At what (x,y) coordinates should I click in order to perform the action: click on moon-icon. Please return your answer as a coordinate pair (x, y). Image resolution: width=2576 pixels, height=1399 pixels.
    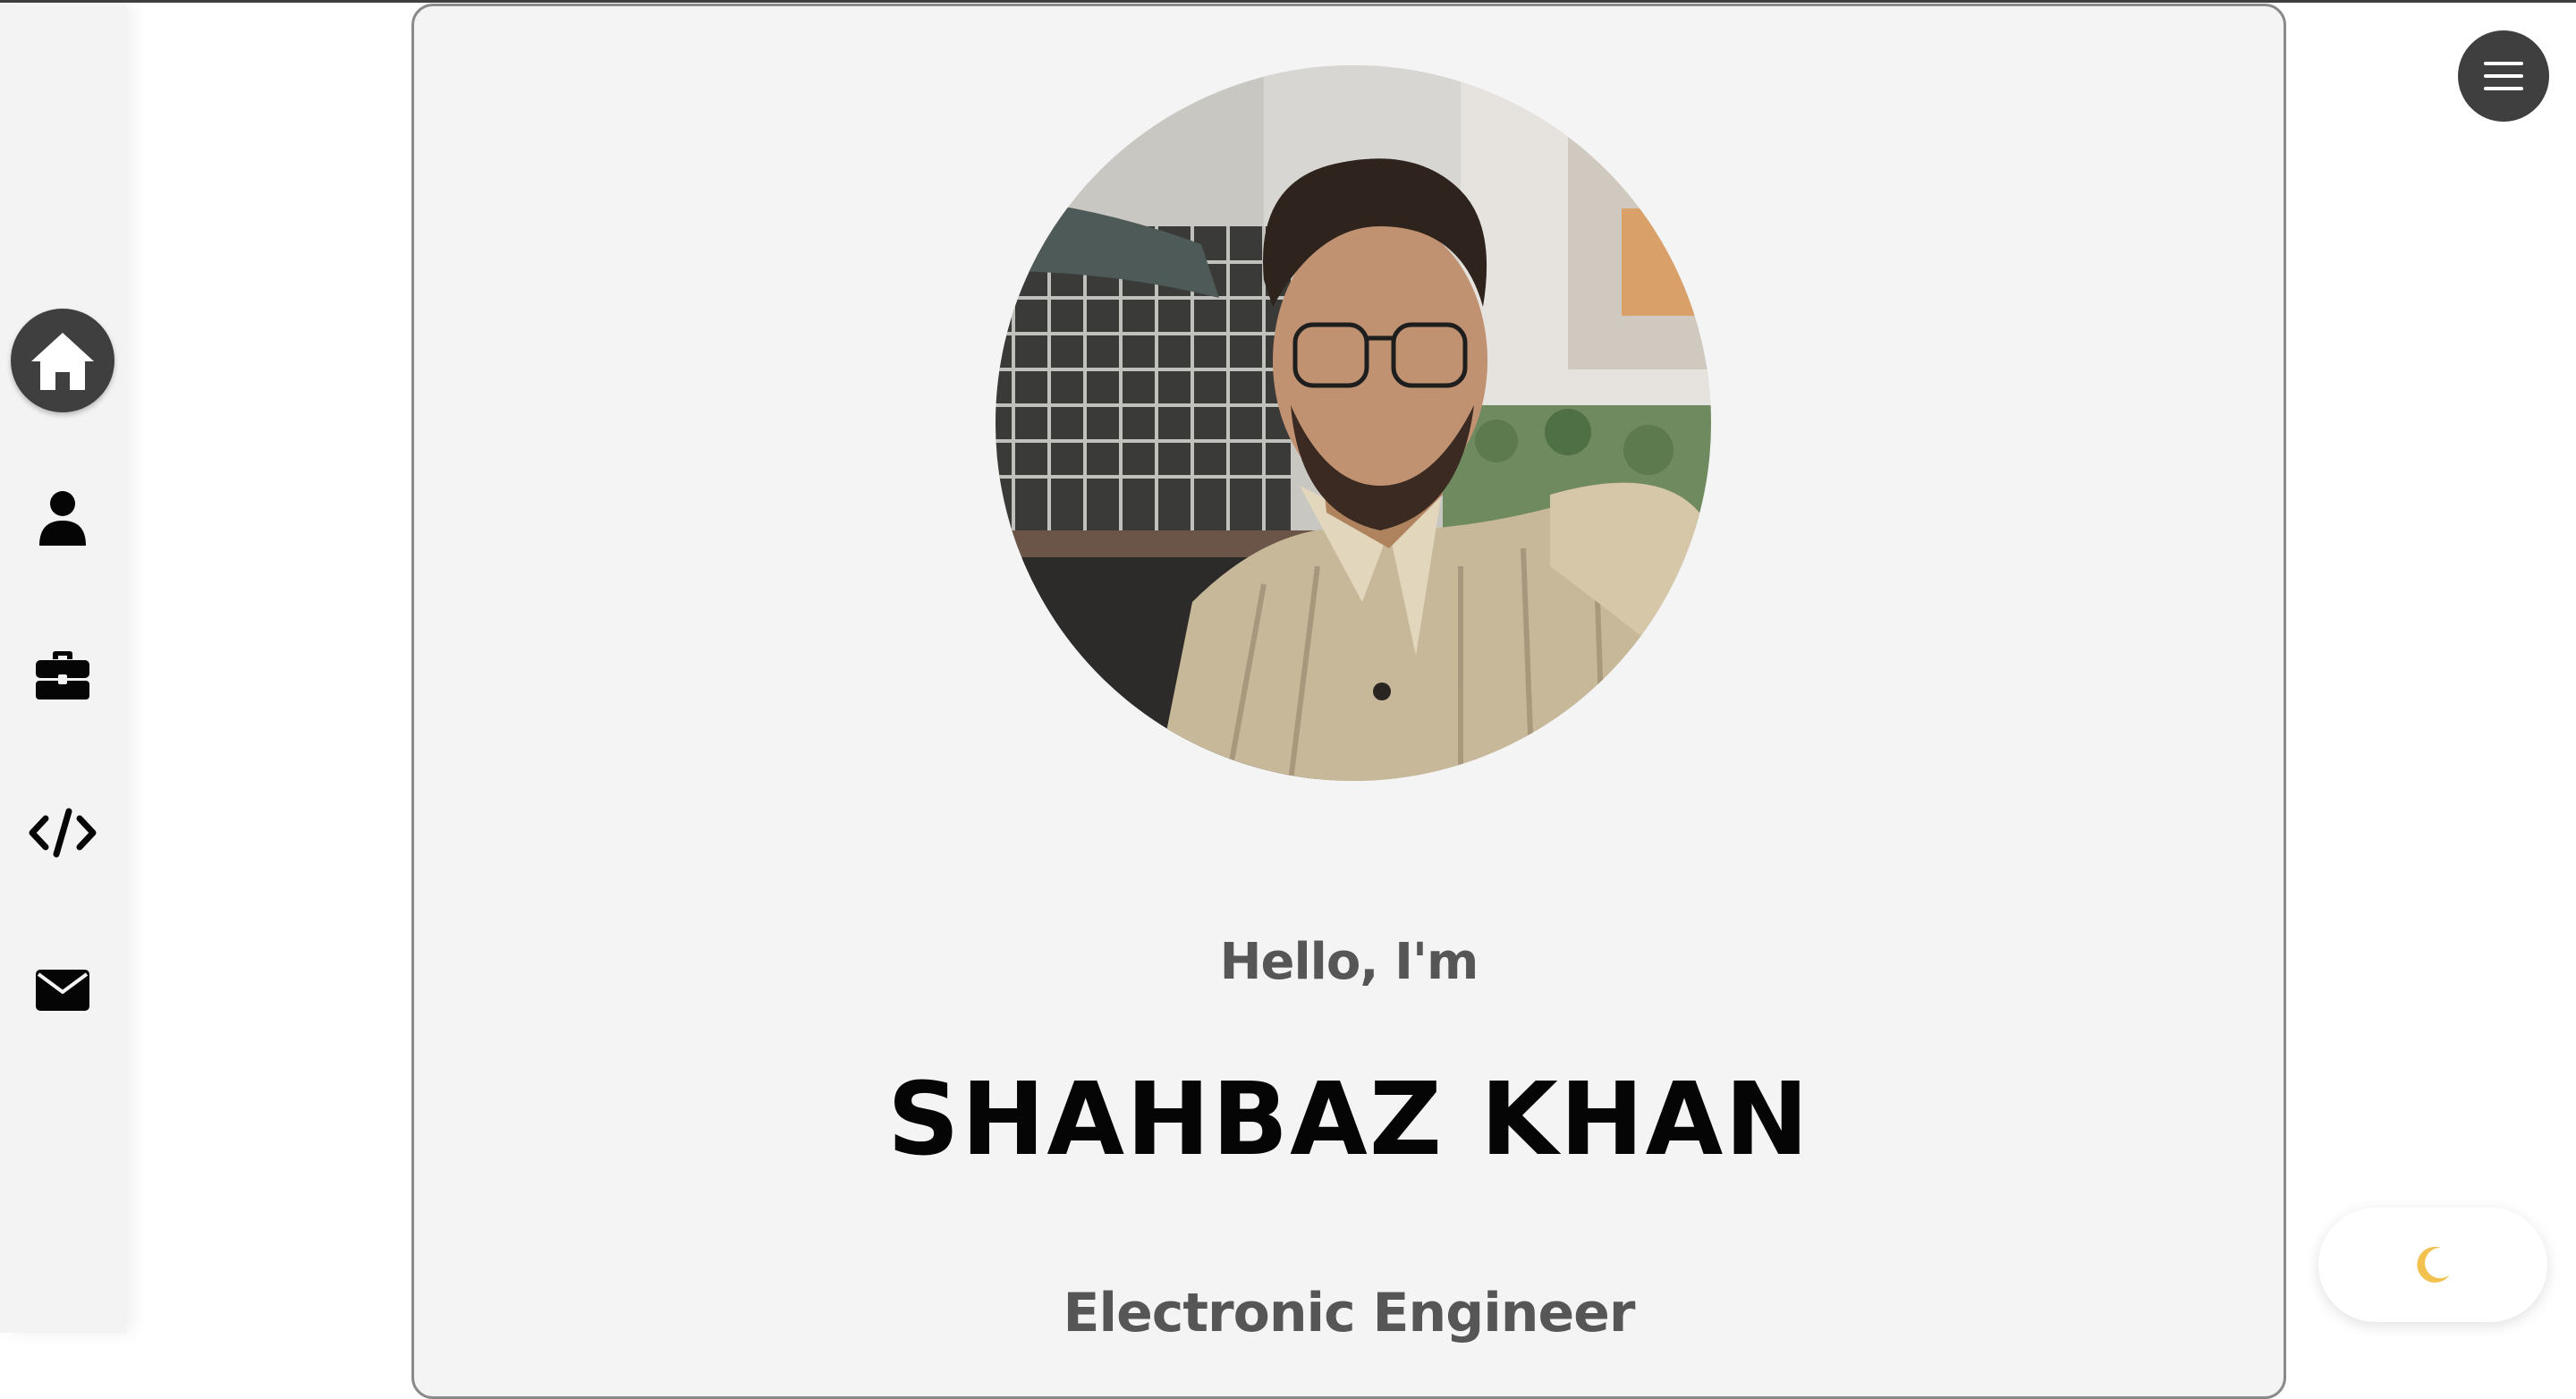
    Looking at the image, I should click on (2433, 1264).